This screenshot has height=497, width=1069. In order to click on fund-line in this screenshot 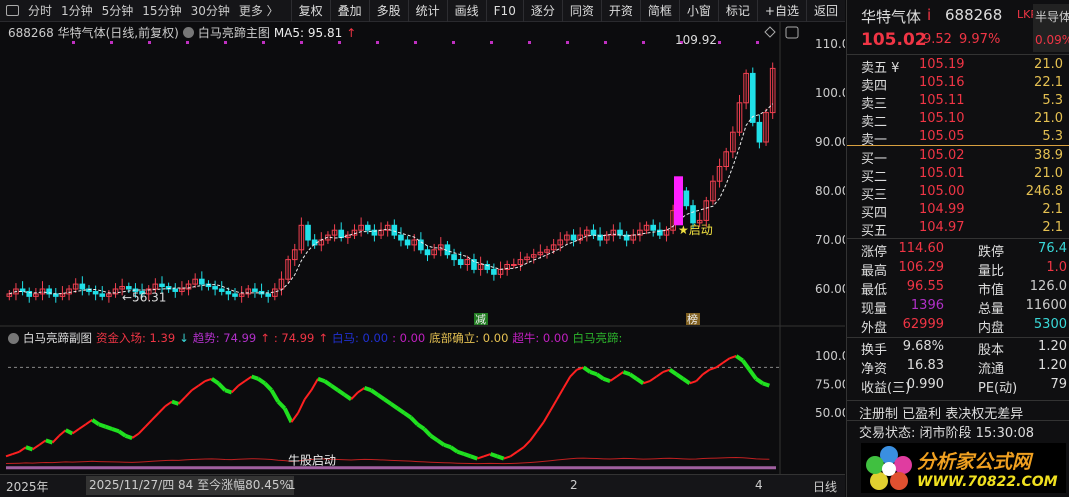, I will do `click(387, 460)`.